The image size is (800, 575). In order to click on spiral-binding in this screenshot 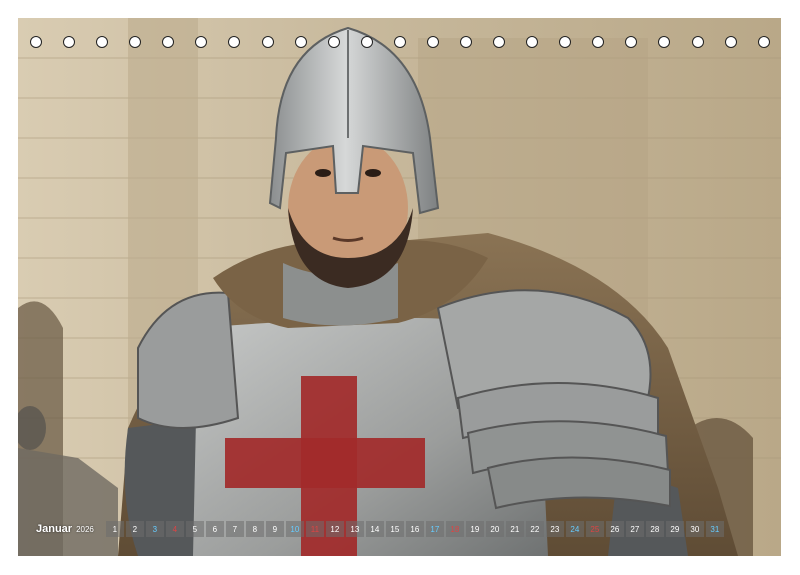, I will do `click(400, 42)`.